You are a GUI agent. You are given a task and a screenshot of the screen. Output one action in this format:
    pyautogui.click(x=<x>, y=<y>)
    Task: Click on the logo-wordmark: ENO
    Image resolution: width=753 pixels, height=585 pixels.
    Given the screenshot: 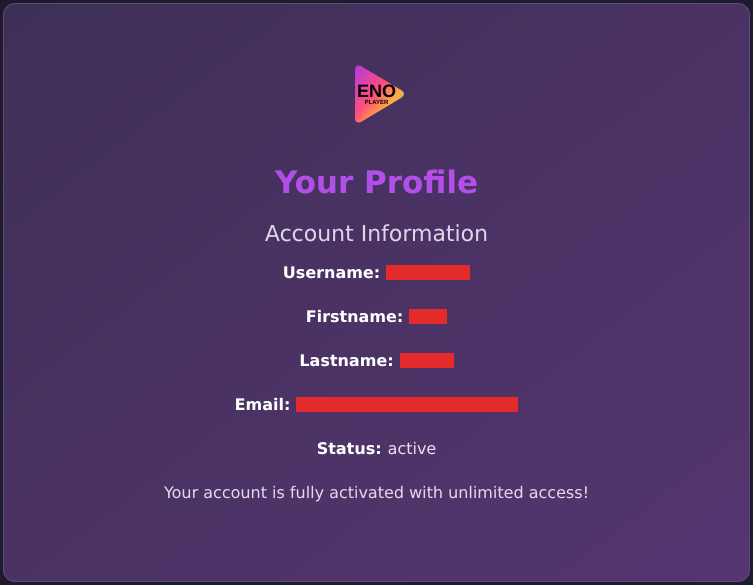 What is the action you would take?
    pyautogui.click(x=376, y=91)
    